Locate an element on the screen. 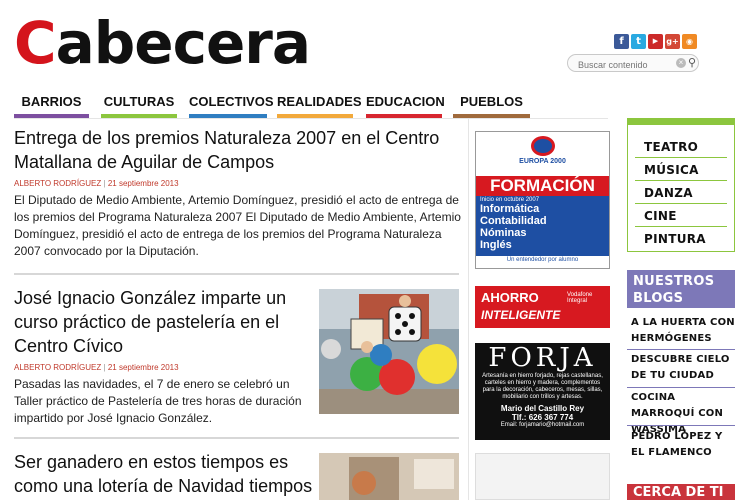  blog-link-flamenco: PEDRO LÓPEZ Y EL FLAMENCO is located at coordinates (681, 445).